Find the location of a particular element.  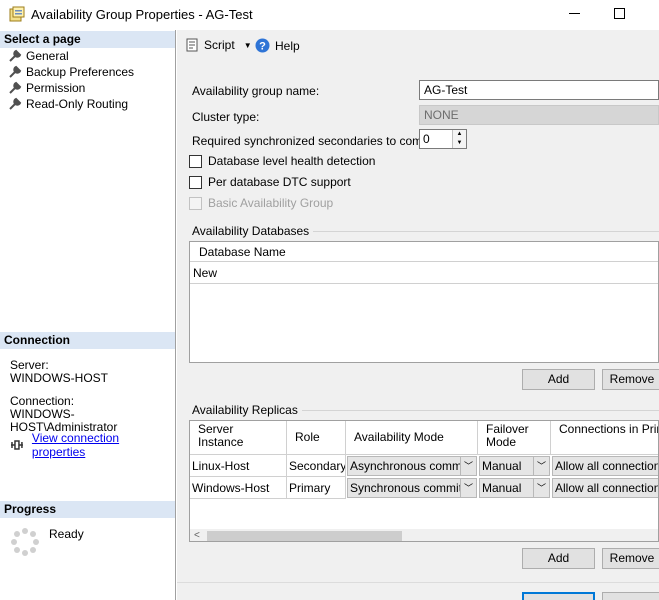

connection-header: Connection is located at coordinates (87, 340).